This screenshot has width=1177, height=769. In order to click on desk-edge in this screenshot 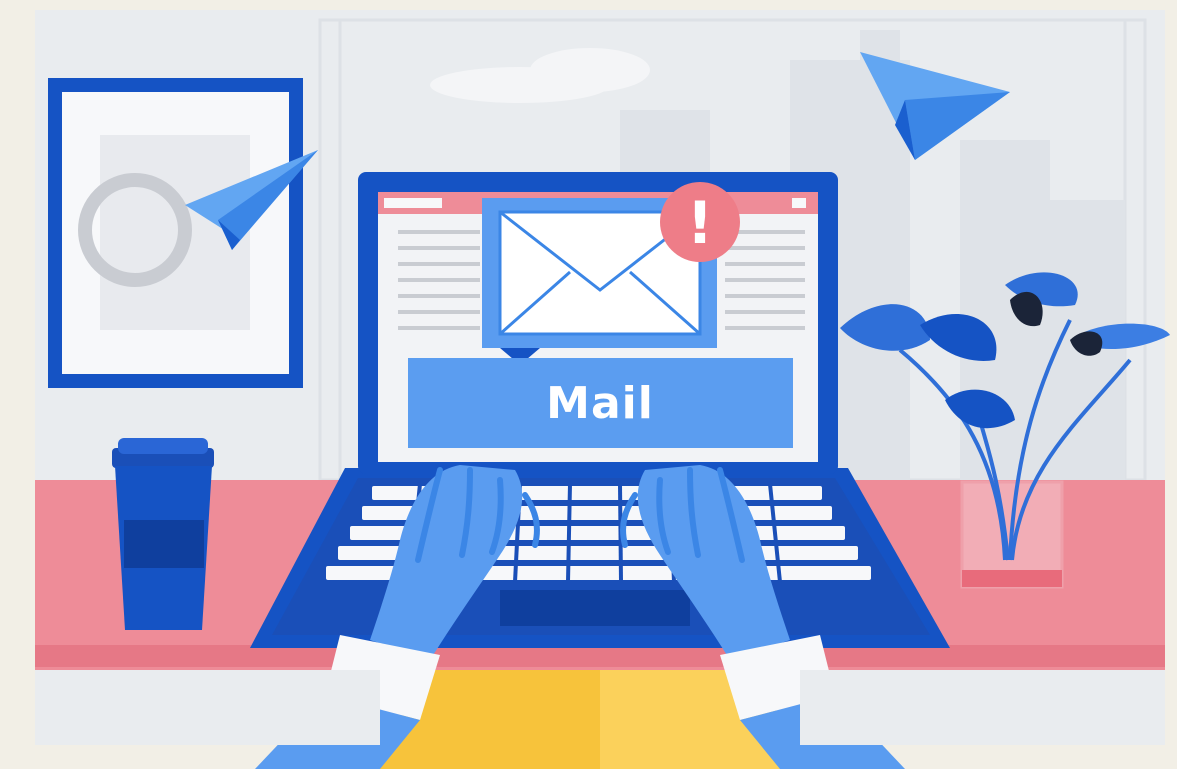, I will do `click(600, 656)`.